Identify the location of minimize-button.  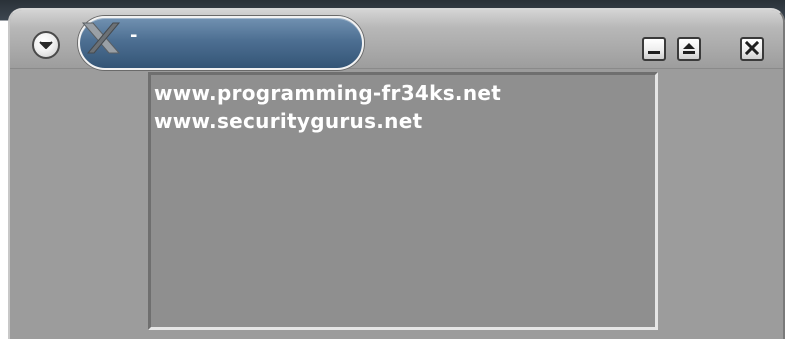
(654, 49).